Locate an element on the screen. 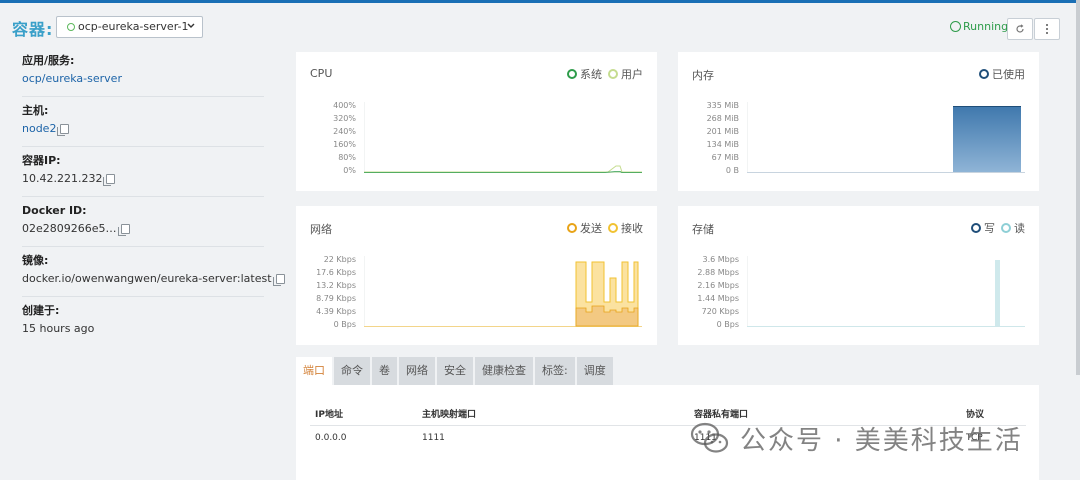 The image size is (1080, 480). legend-system: 系统 is located at coordinates (584, 74).